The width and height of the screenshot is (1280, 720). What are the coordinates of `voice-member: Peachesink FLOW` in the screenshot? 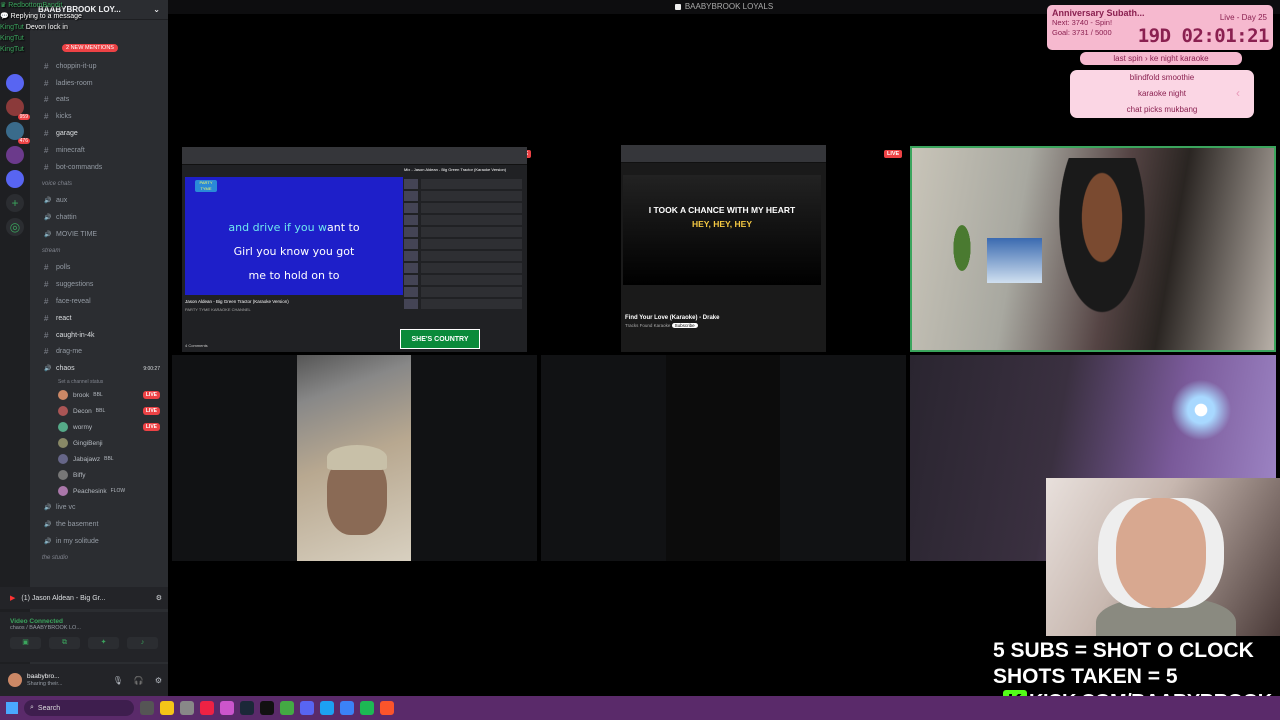 It's located at (99, 491).